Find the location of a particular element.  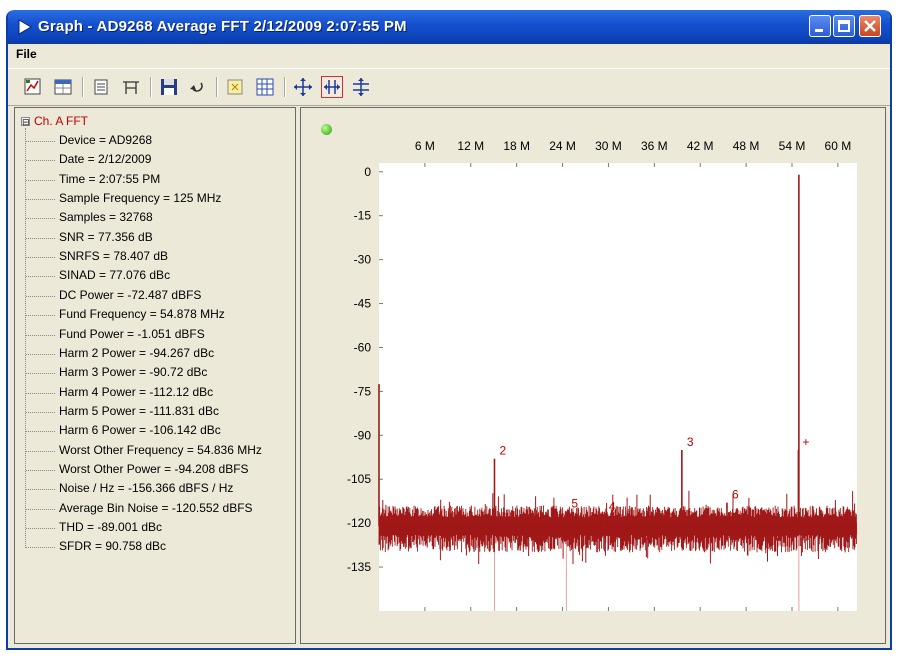

minimize-icon is located at coordinates (819, 30).